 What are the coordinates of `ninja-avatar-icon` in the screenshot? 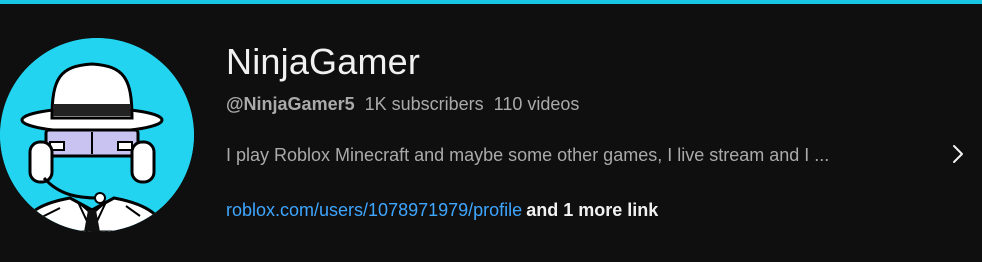 It's located at (97, 135).